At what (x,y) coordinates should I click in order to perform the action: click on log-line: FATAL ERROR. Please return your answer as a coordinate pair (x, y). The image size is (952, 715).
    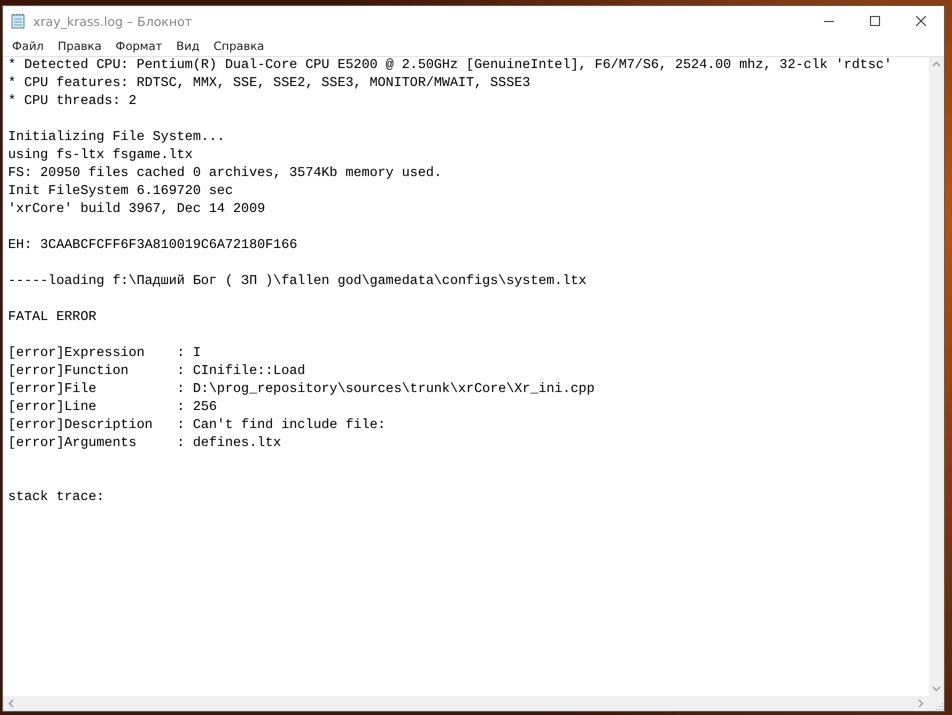
    Looking at the image, I should click on (53, 318).